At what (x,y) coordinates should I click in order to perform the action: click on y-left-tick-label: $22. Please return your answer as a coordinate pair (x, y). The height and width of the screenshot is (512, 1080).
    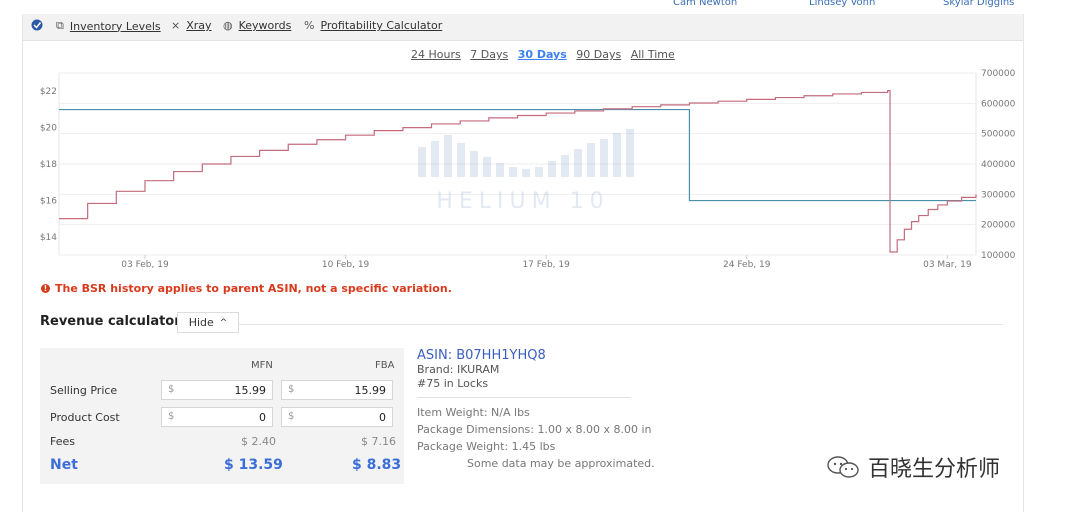
    Looking at the image, I should click on (48, 92).